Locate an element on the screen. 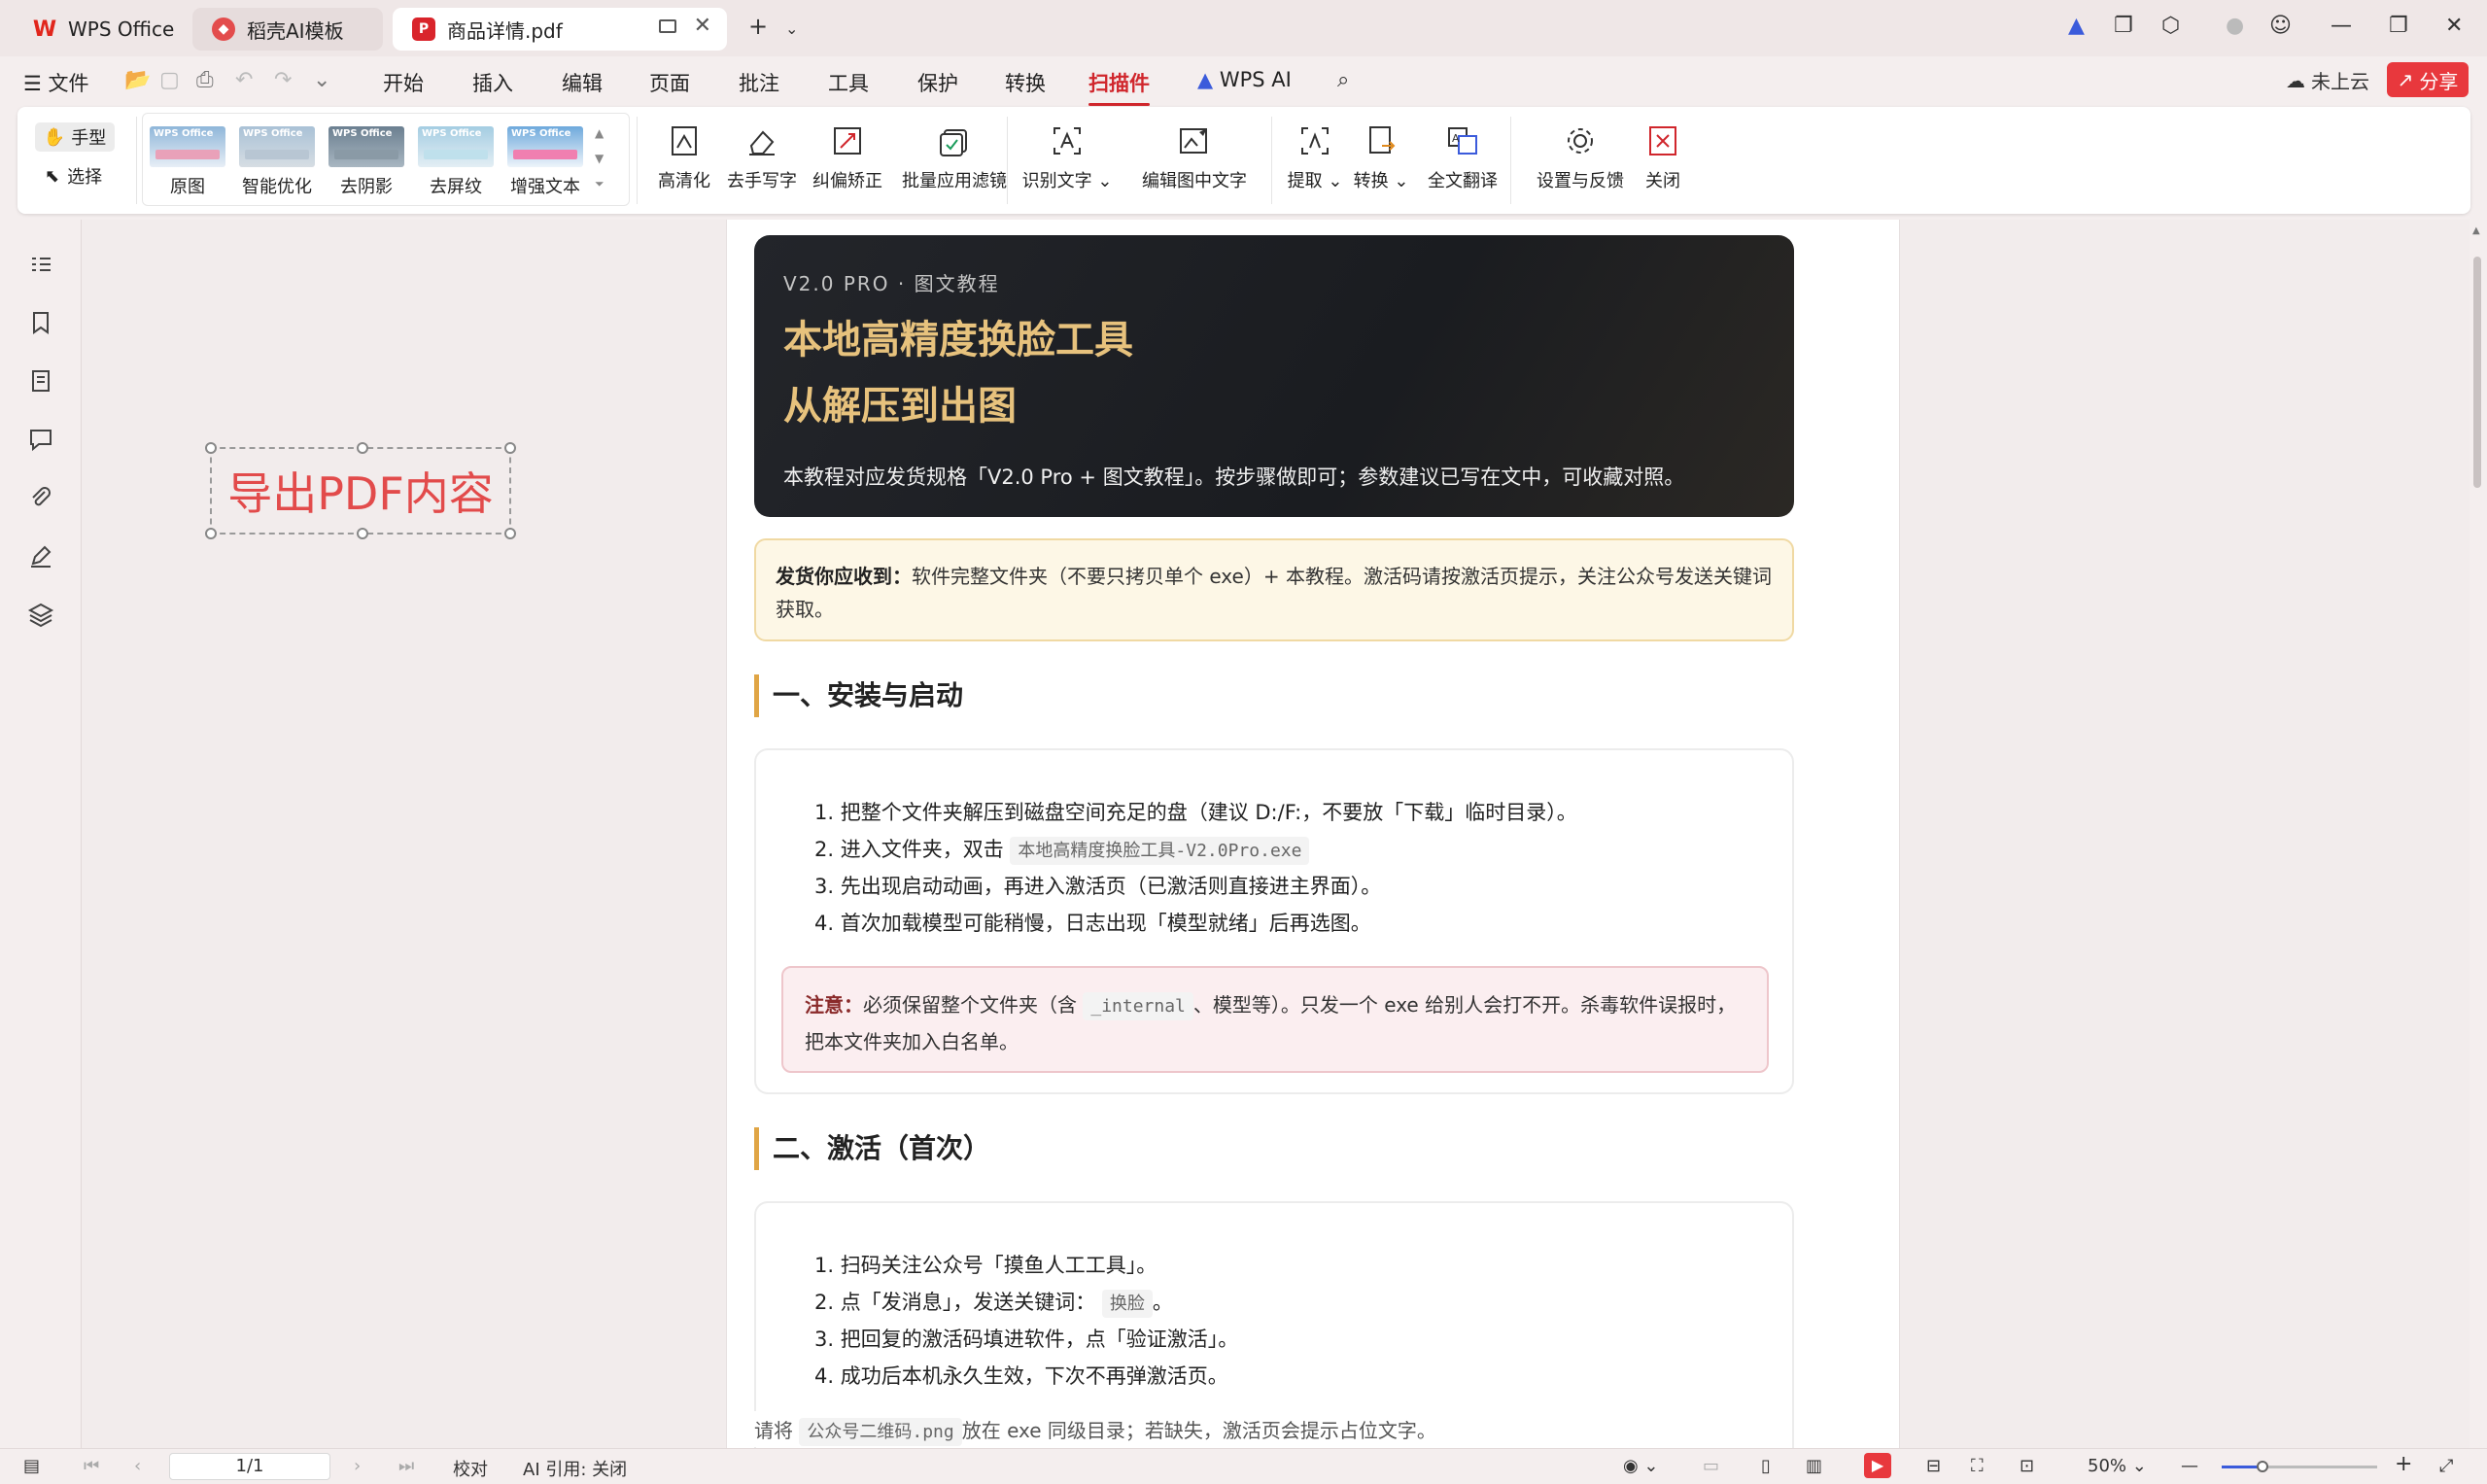  page-number-input: 1/1 is located at coordinates (249, 1466).